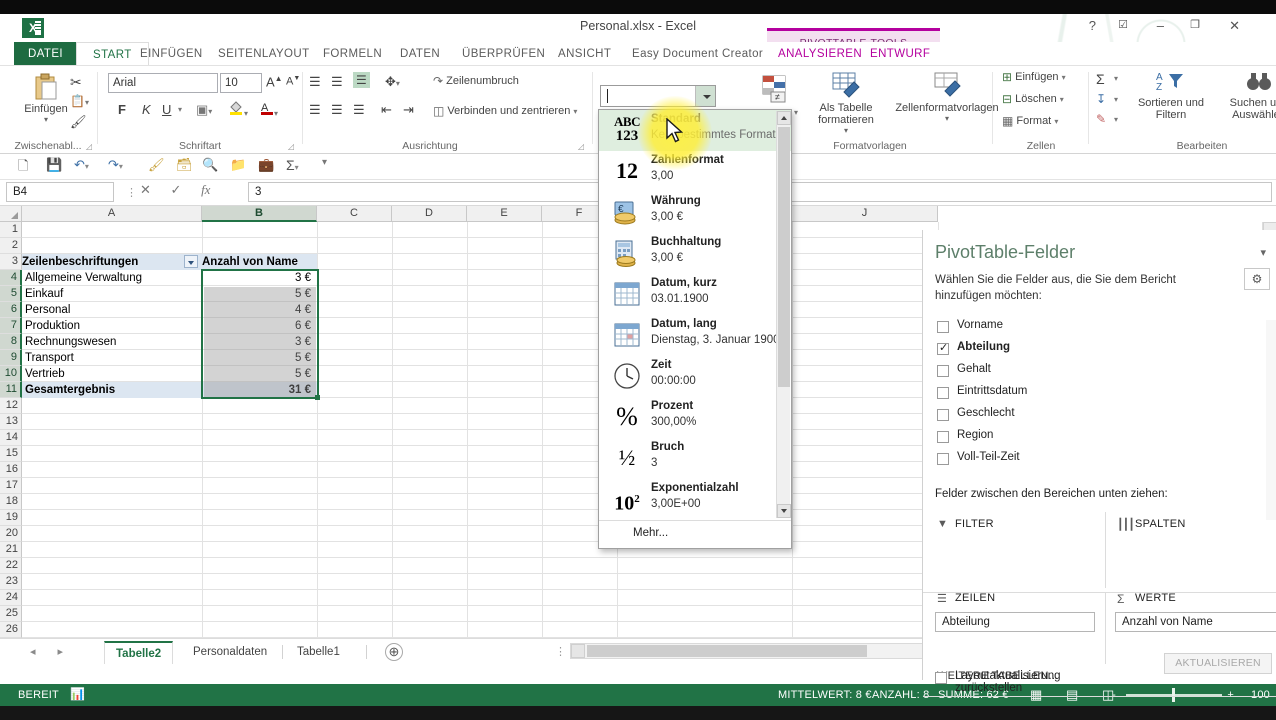  I want to click on cell-B8-value: 3 €, so click(259, 342).